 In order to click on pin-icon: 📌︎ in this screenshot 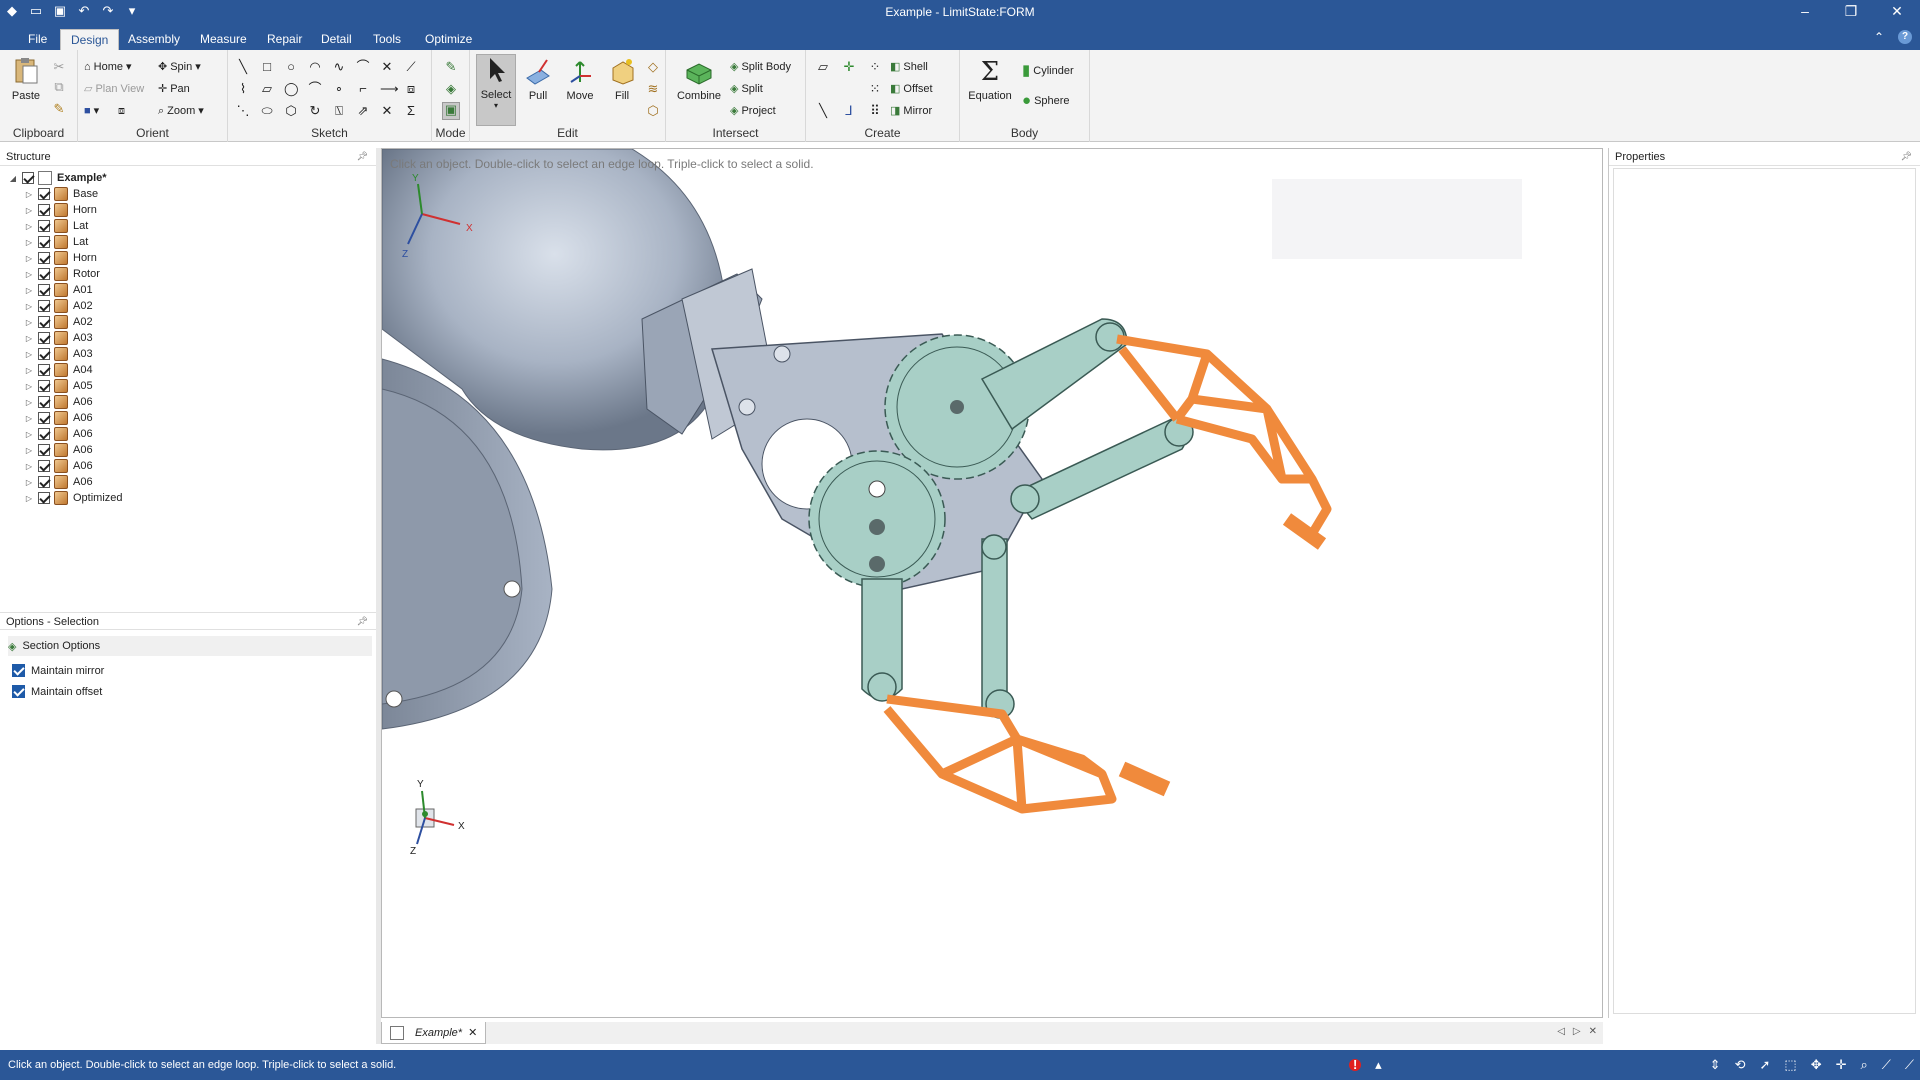, I will do `click(1906, 156)`.